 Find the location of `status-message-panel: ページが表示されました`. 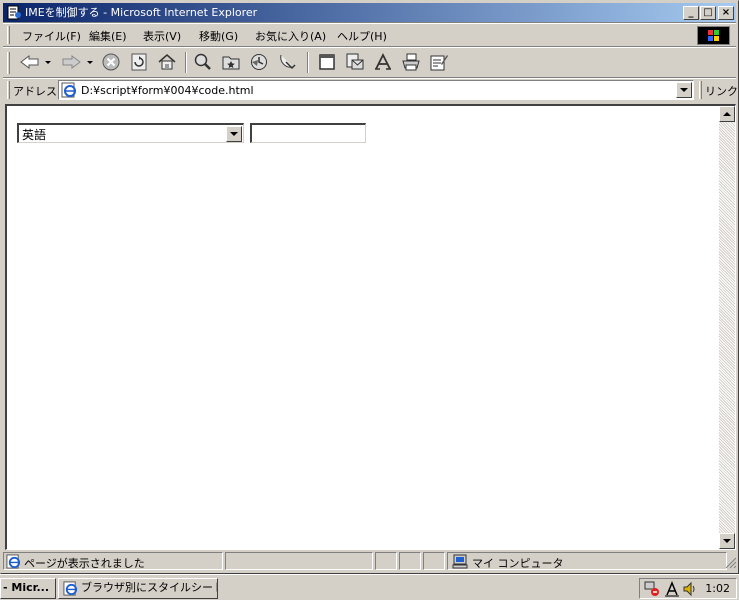

status-message-panel: ページが表示されました is located at coordinates (113, 561).